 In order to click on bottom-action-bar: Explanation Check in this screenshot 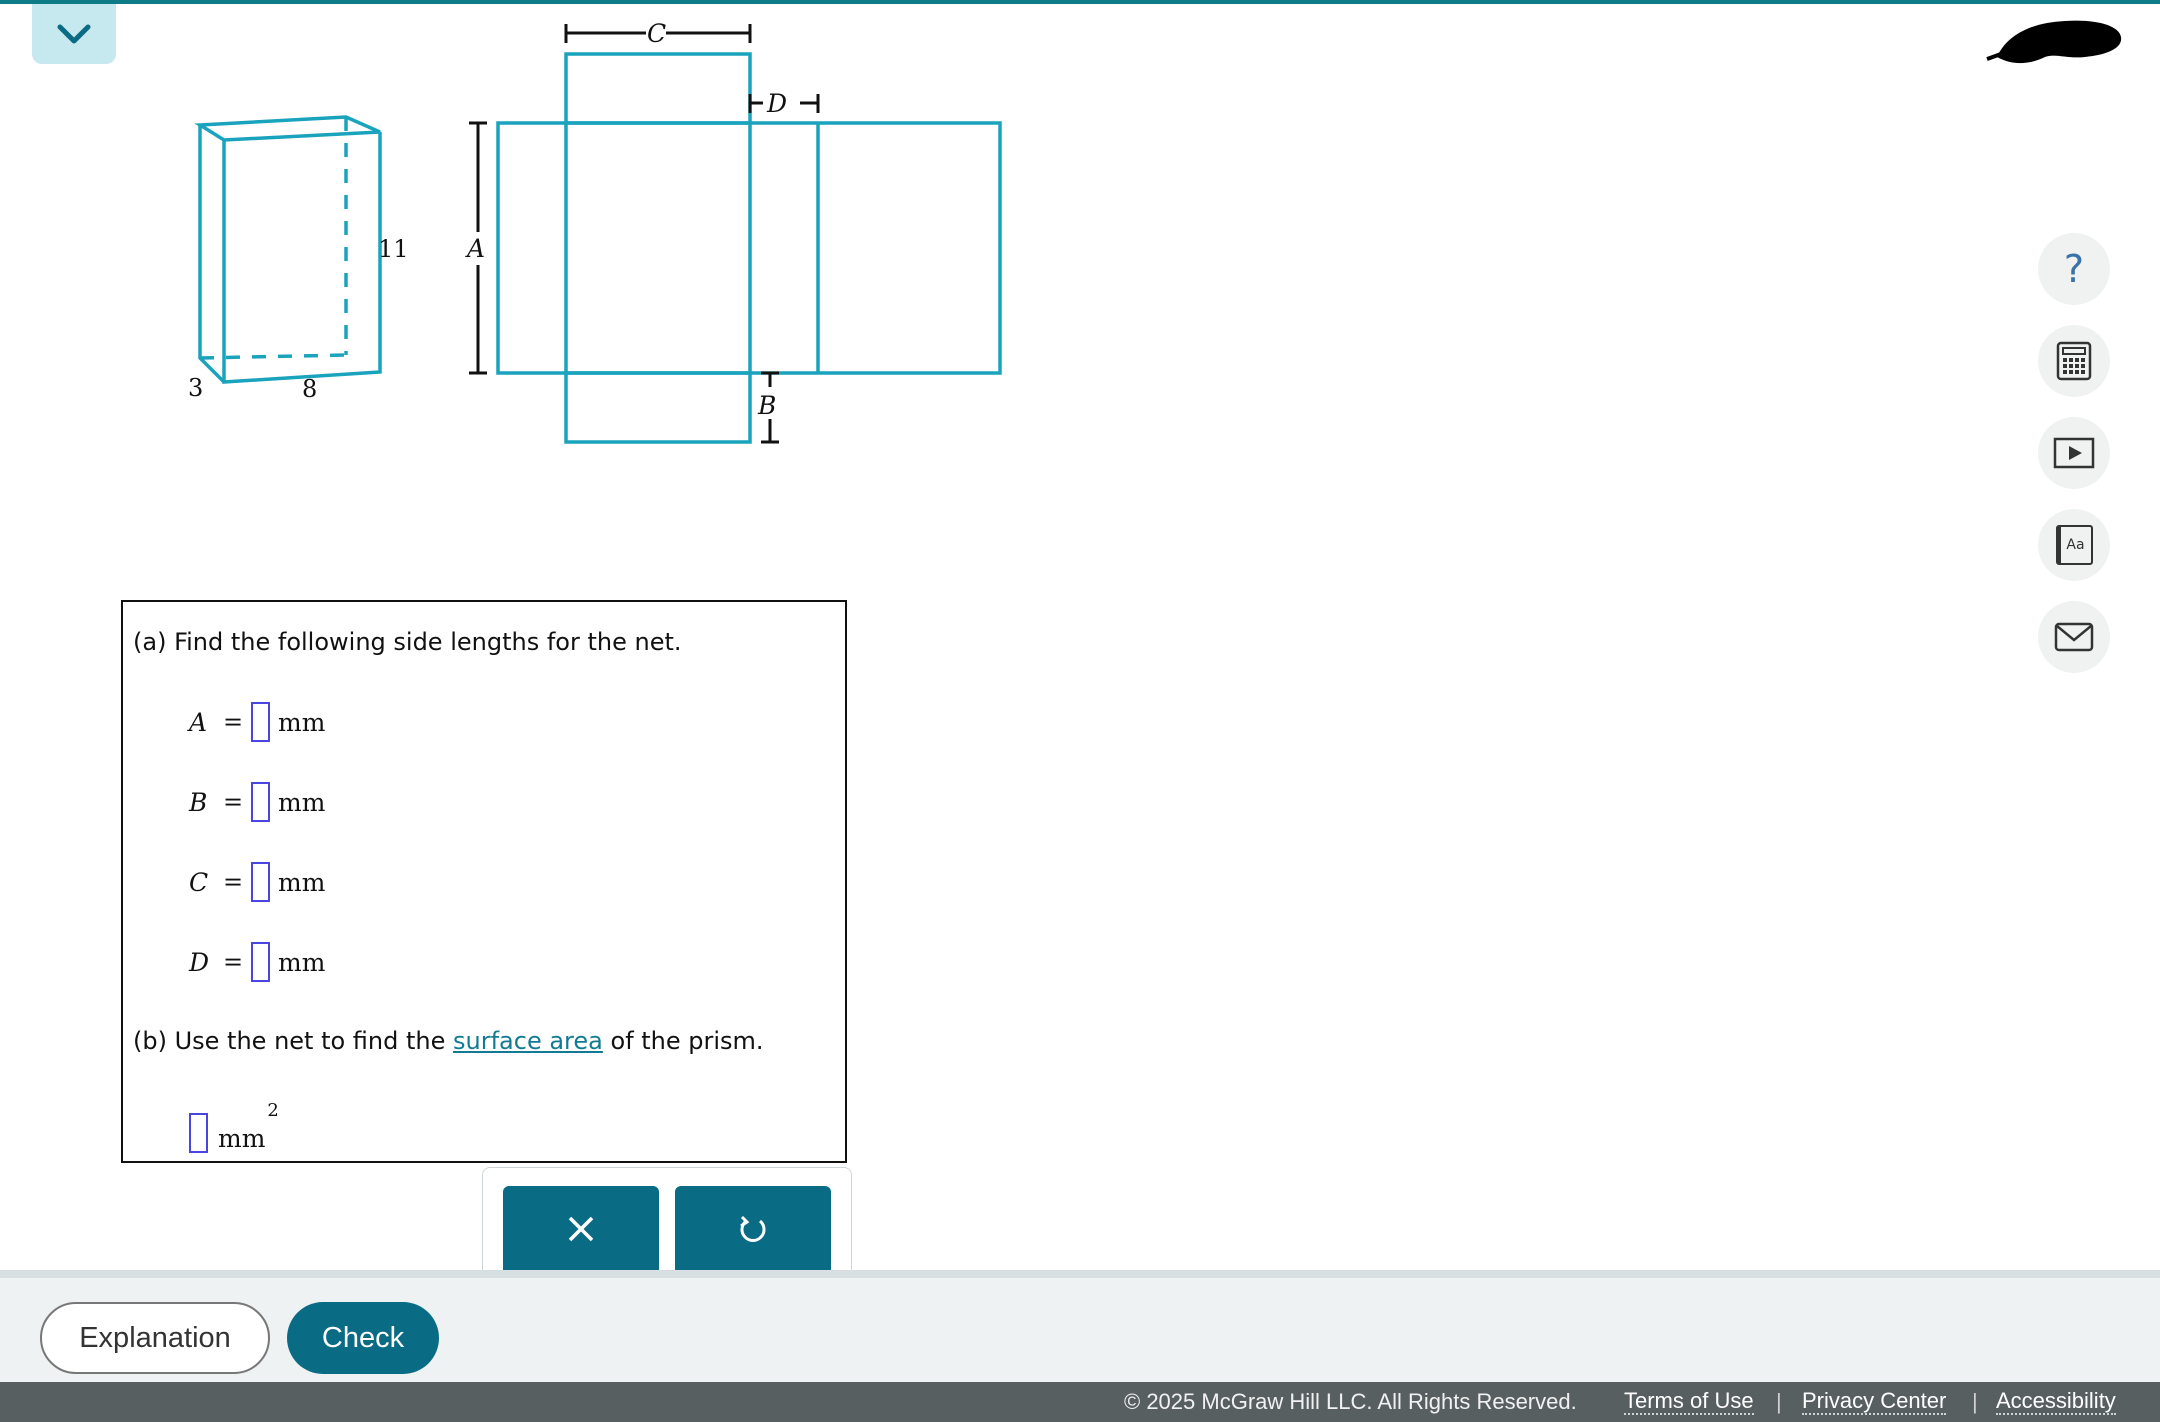, I will do `click(1080, 1326)`.